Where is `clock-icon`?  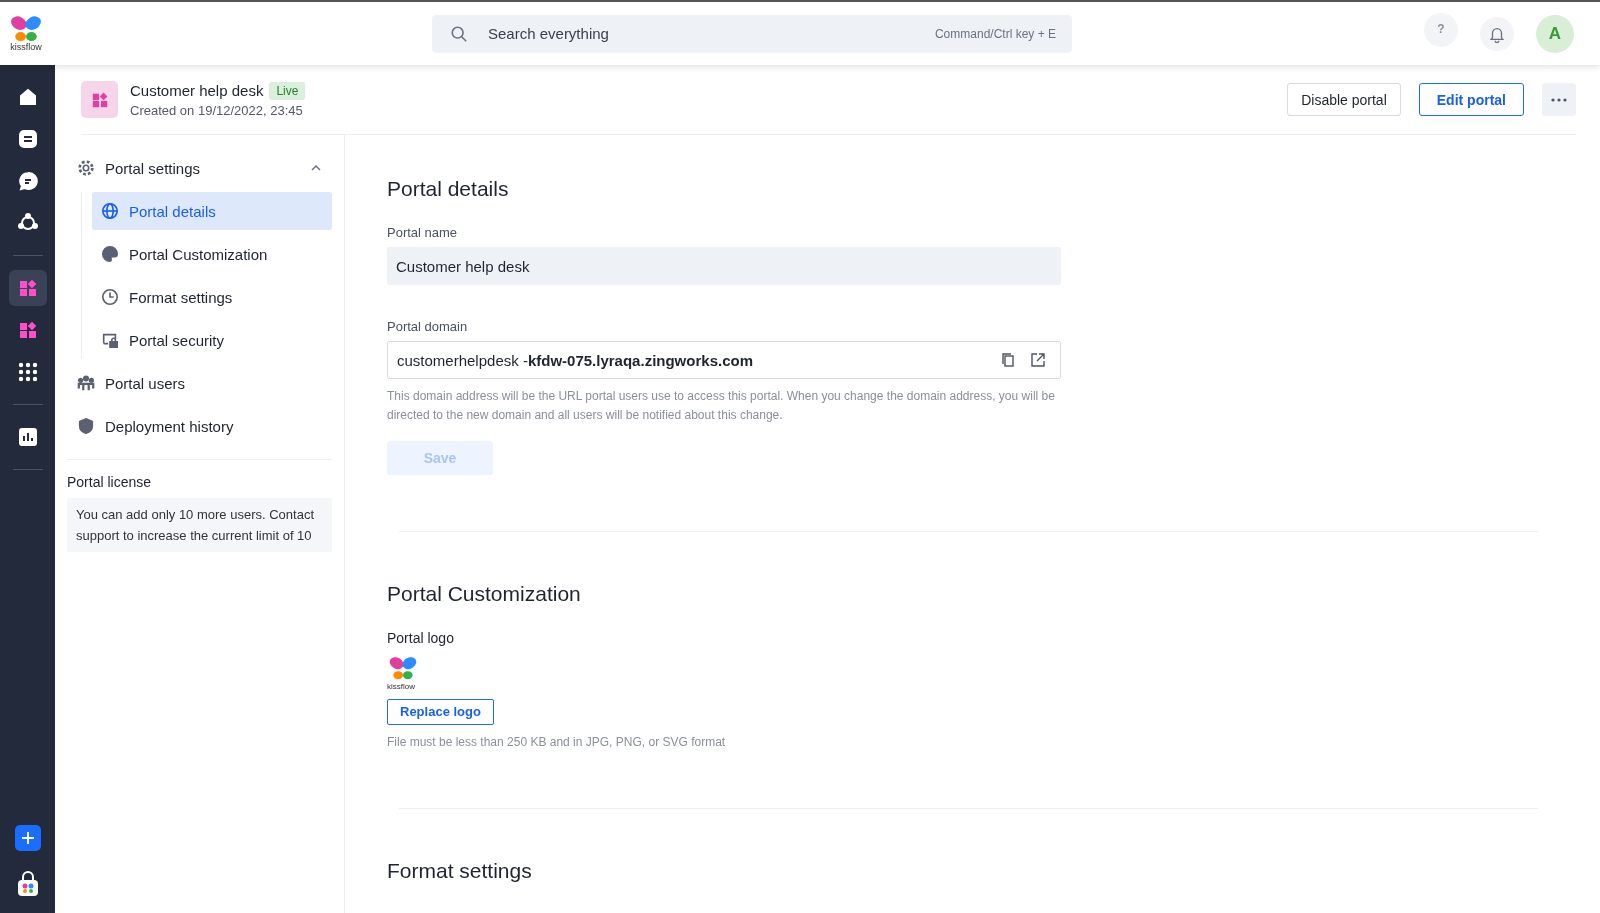 clock-icon is located at coordinates (110, 297).